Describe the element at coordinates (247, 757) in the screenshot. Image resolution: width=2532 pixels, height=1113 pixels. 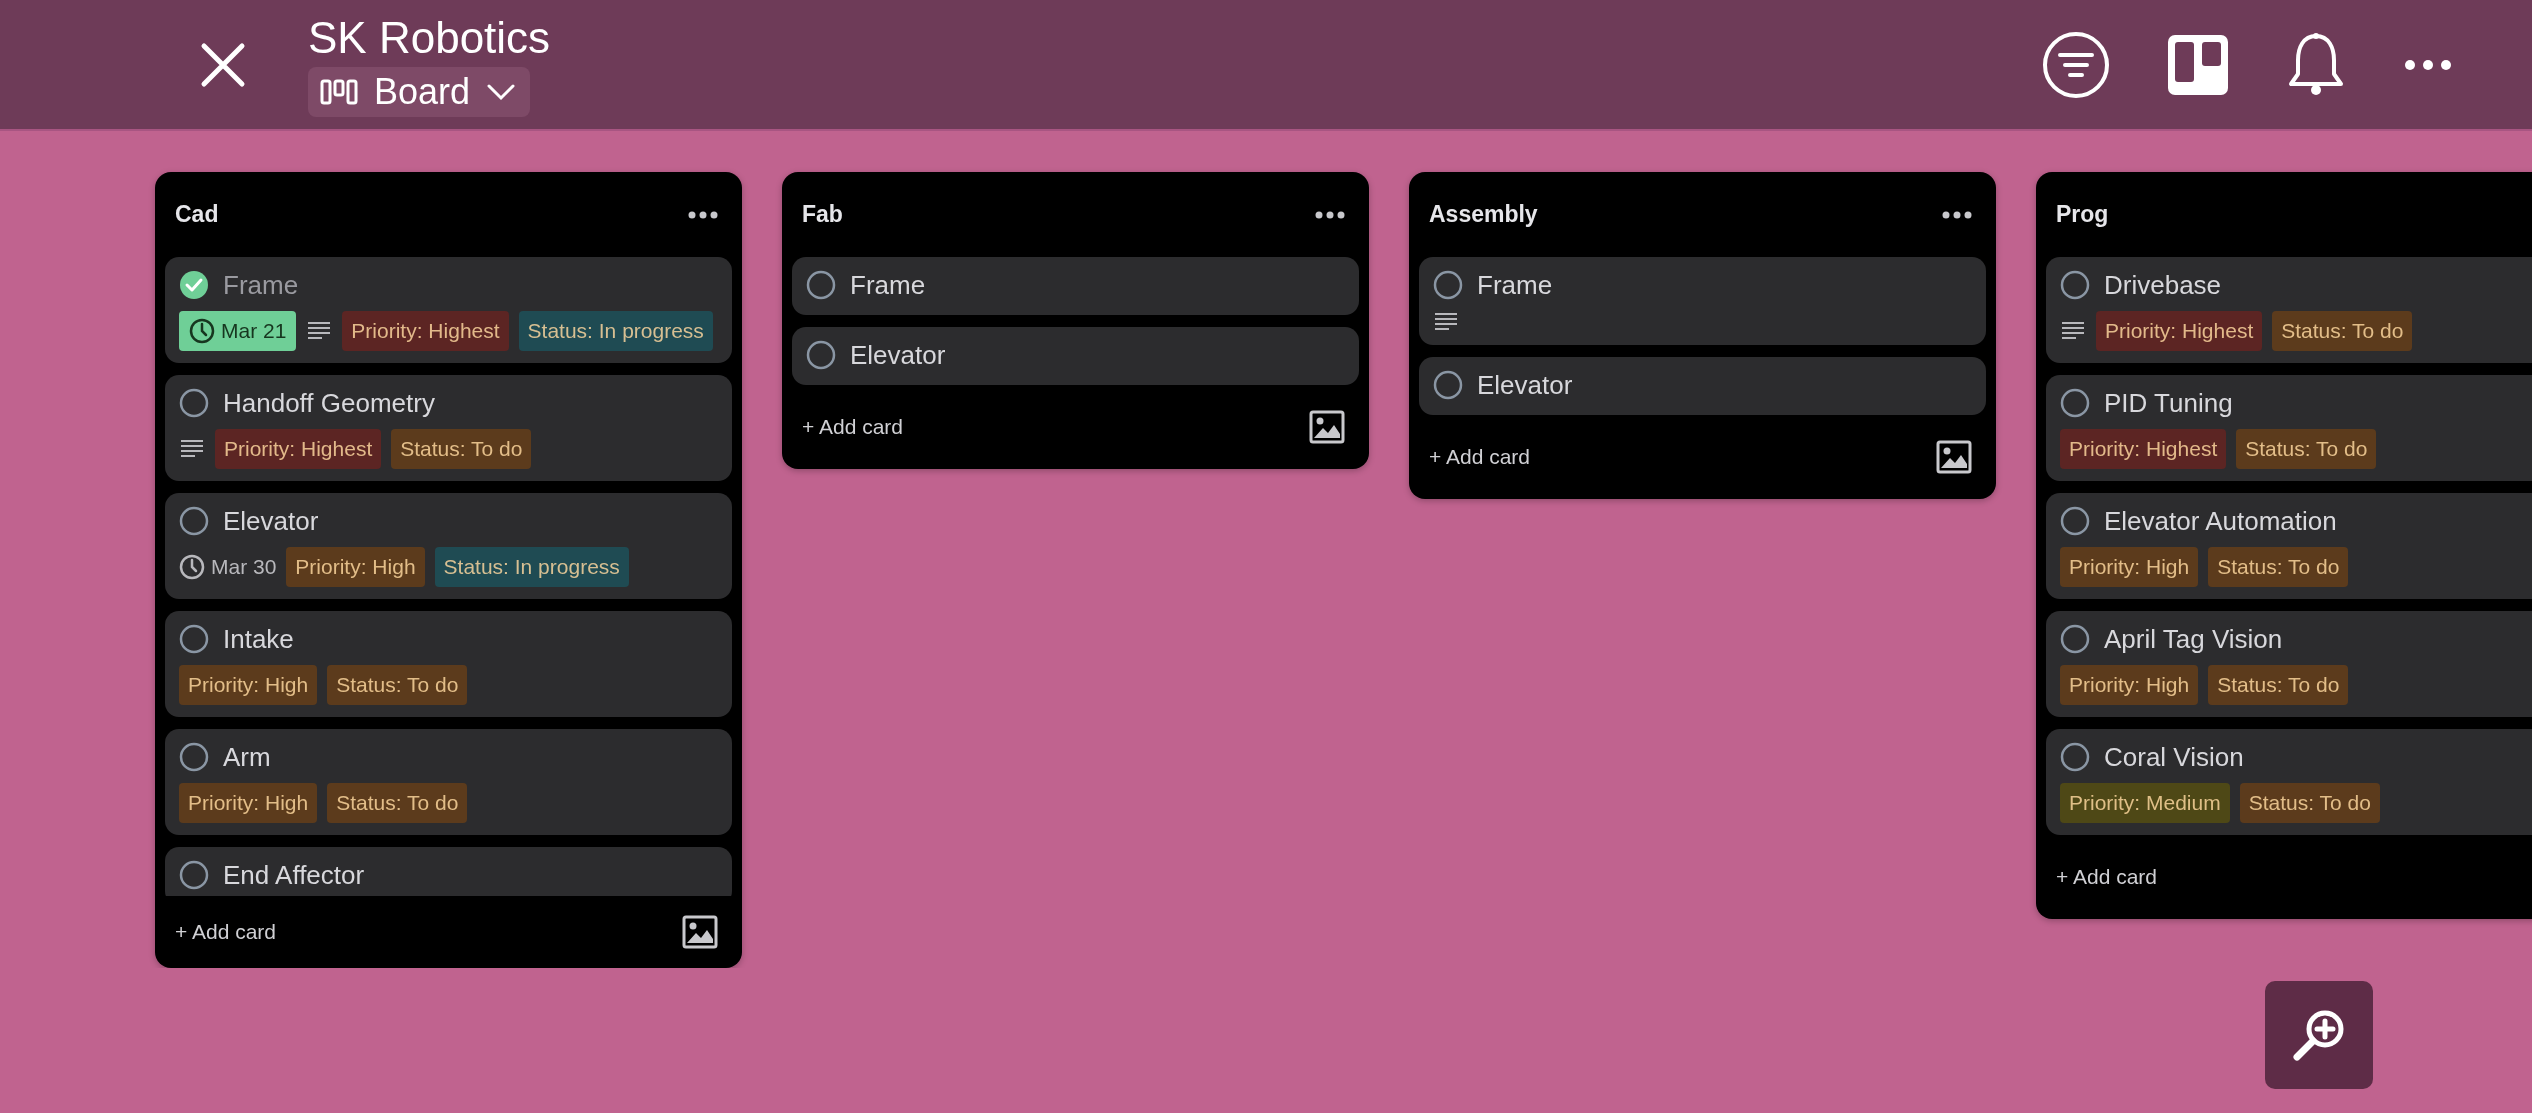
I see `card-title: Arm` at that location.